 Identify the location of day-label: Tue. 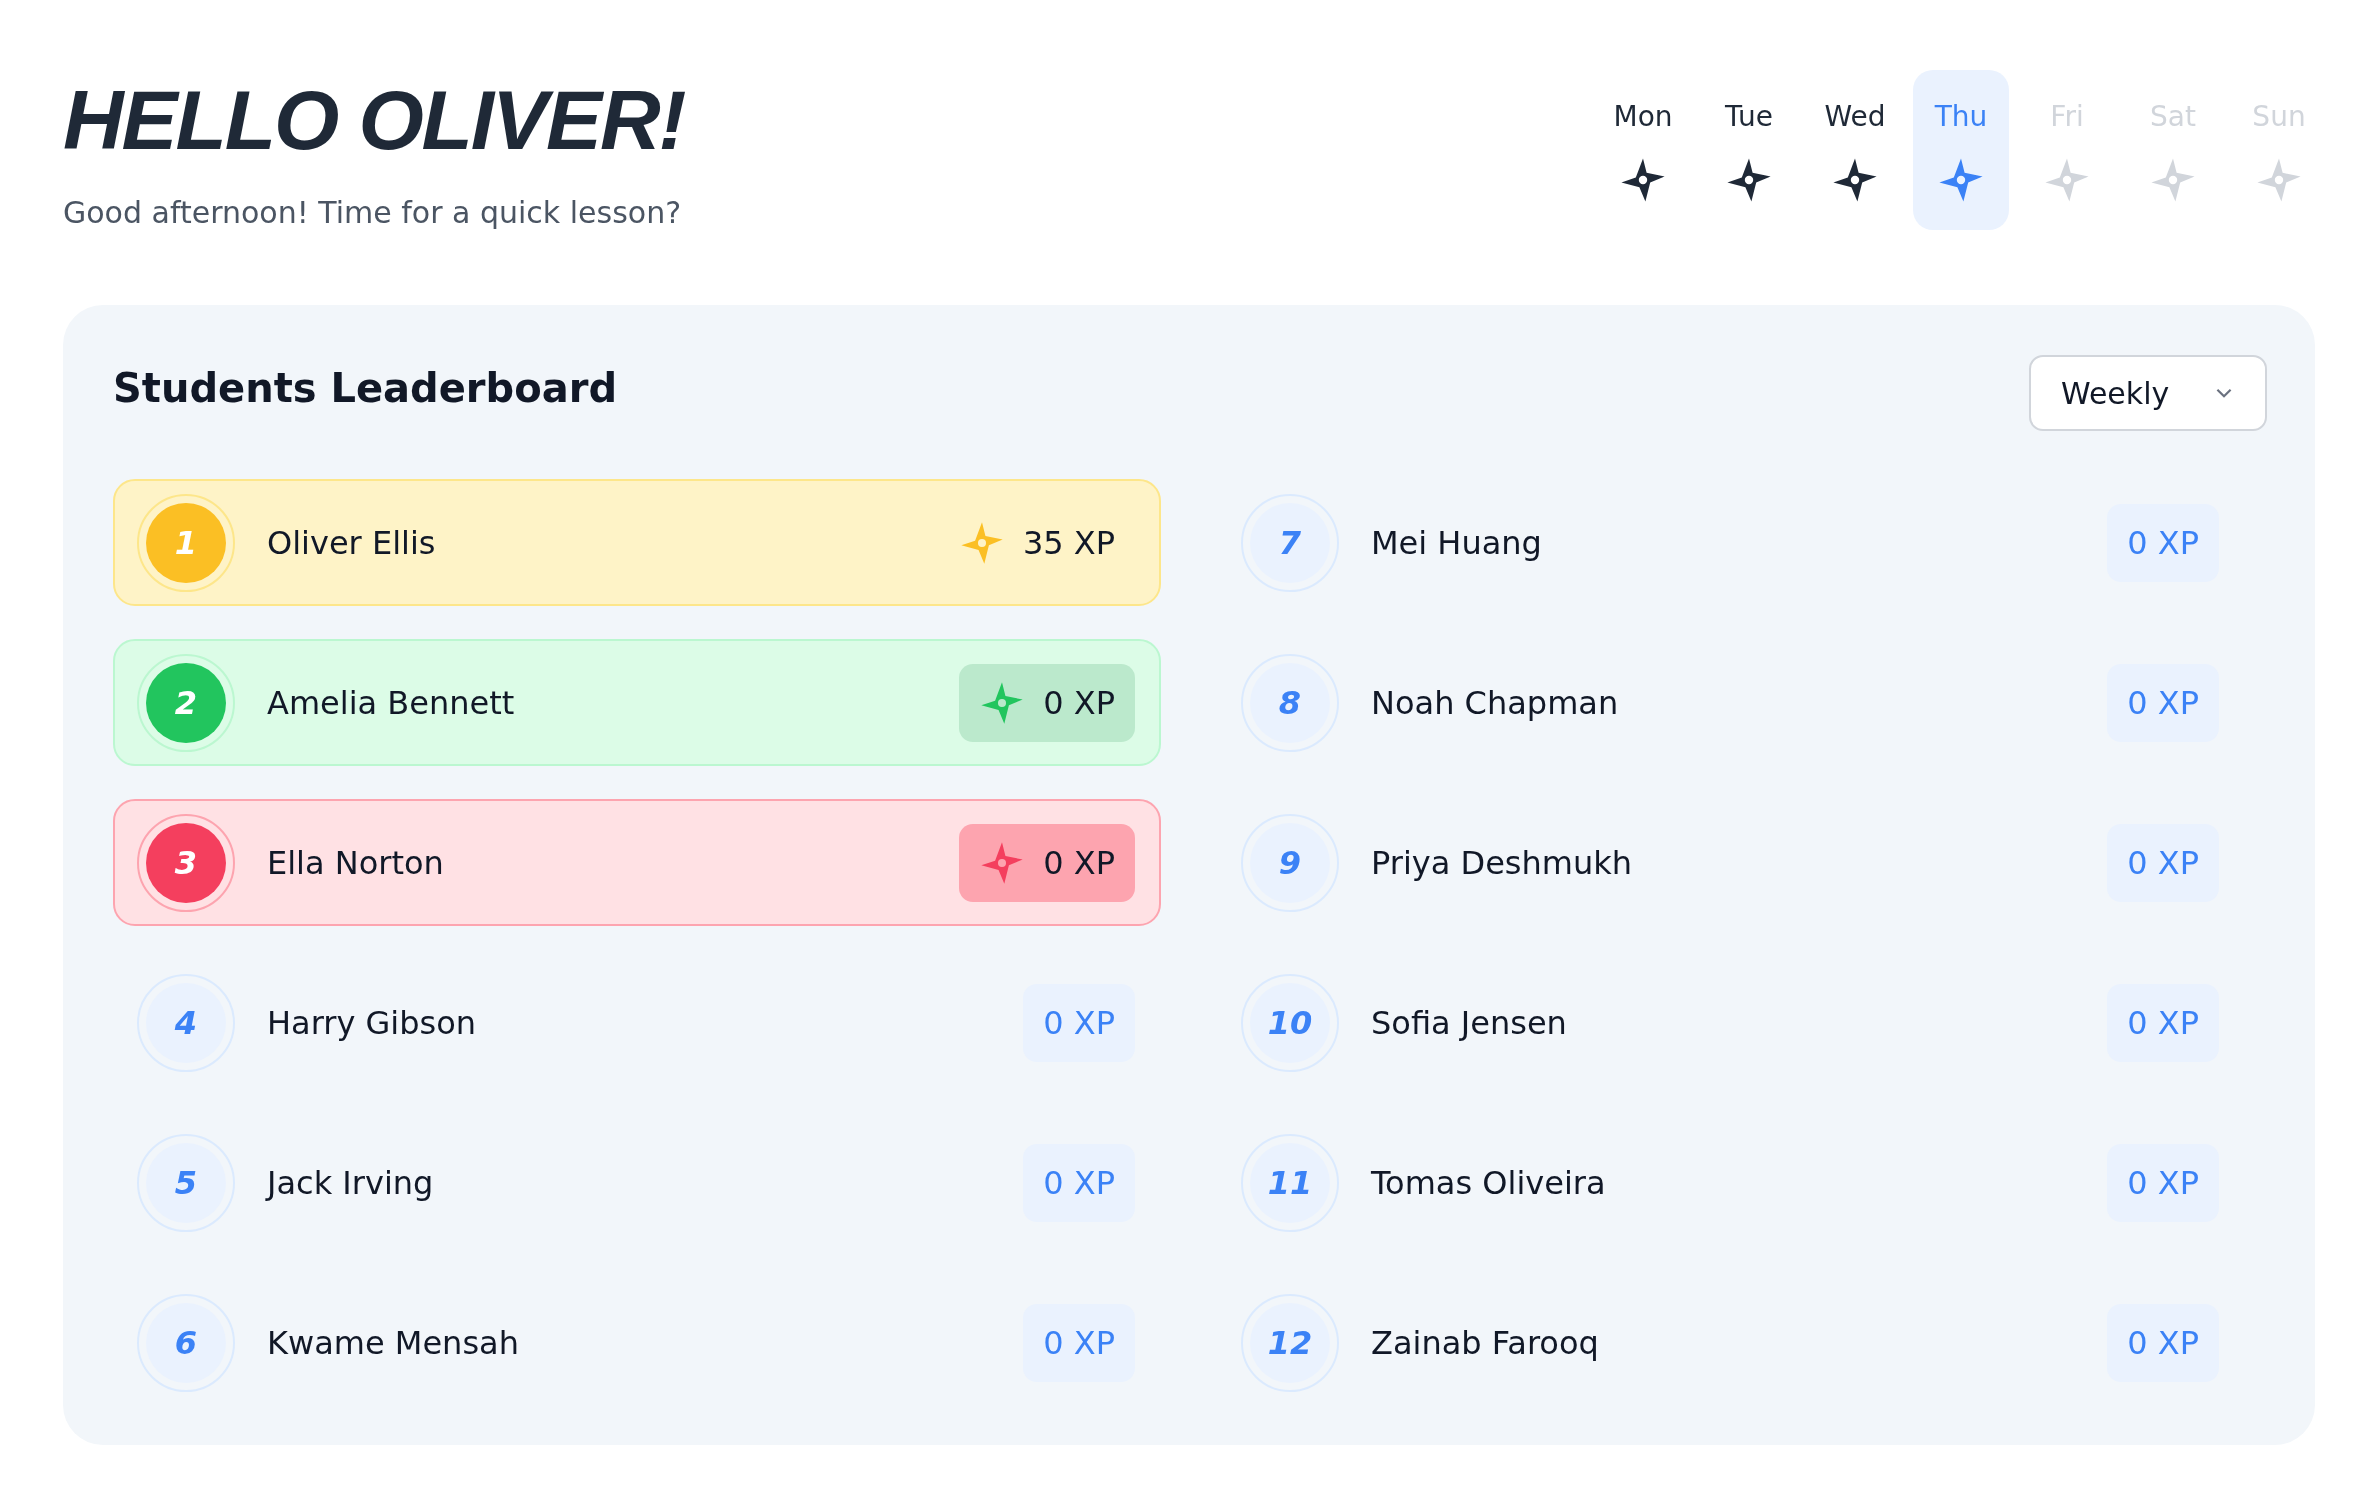
(1749, 117).